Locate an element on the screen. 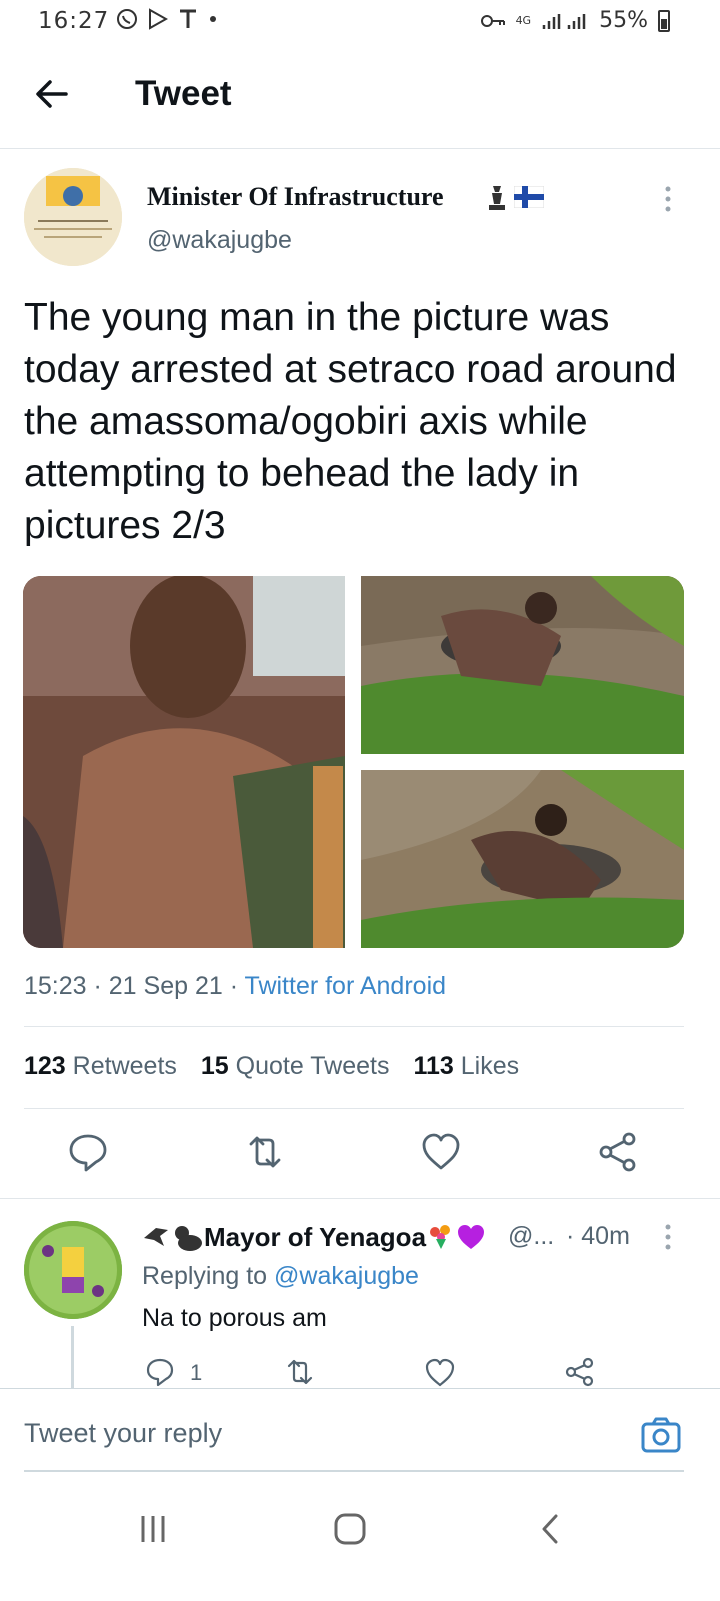 The height and width of the screenshot is (1601, 720). reply-author-name: Mayor of Yenagoa is located at coordinates (314, 1237).